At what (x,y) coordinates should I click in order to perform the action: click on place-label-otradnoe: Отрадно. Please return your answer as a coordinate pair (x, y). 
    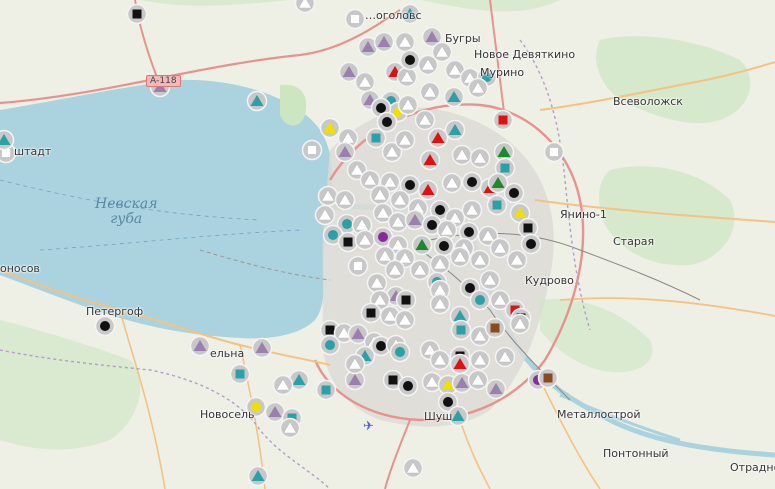
    Looking at the image, I should click on (752, 467).